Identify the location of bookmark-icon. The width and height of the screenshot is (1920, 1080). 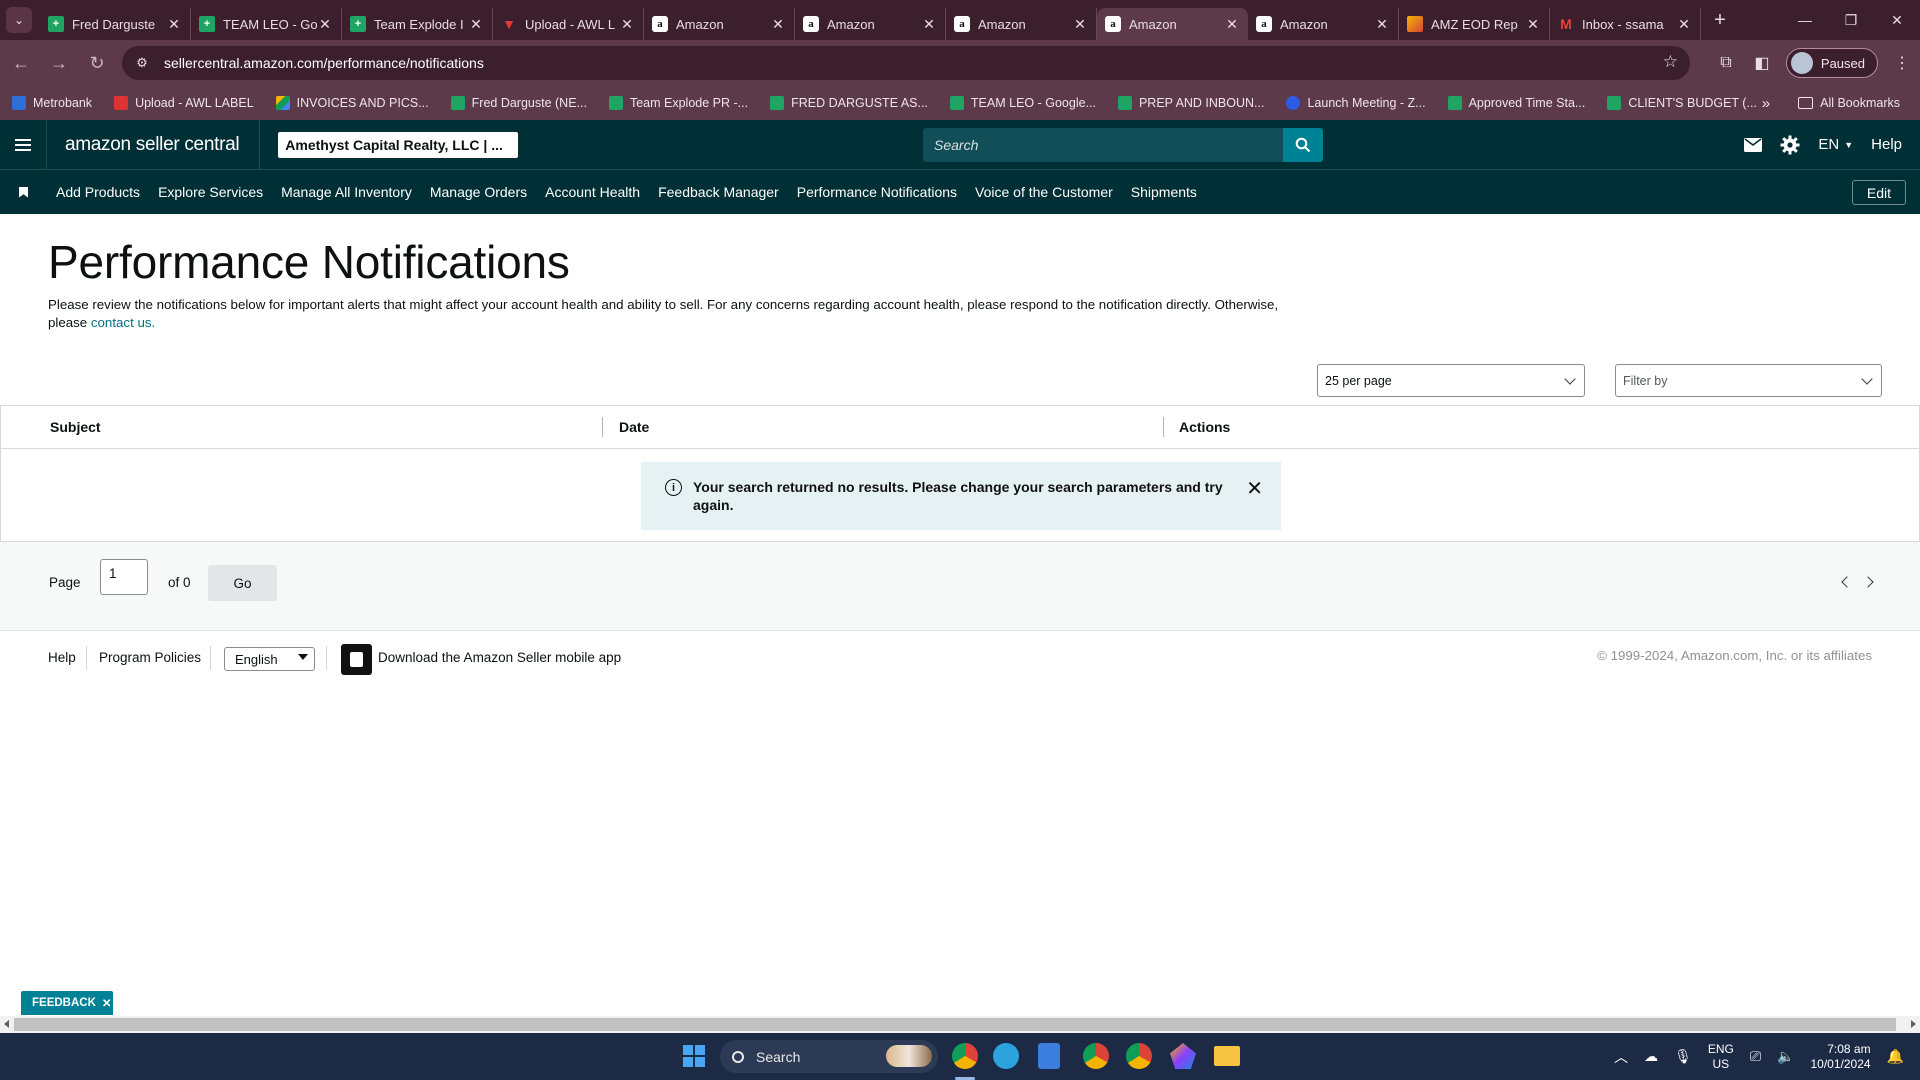
(23, 192).